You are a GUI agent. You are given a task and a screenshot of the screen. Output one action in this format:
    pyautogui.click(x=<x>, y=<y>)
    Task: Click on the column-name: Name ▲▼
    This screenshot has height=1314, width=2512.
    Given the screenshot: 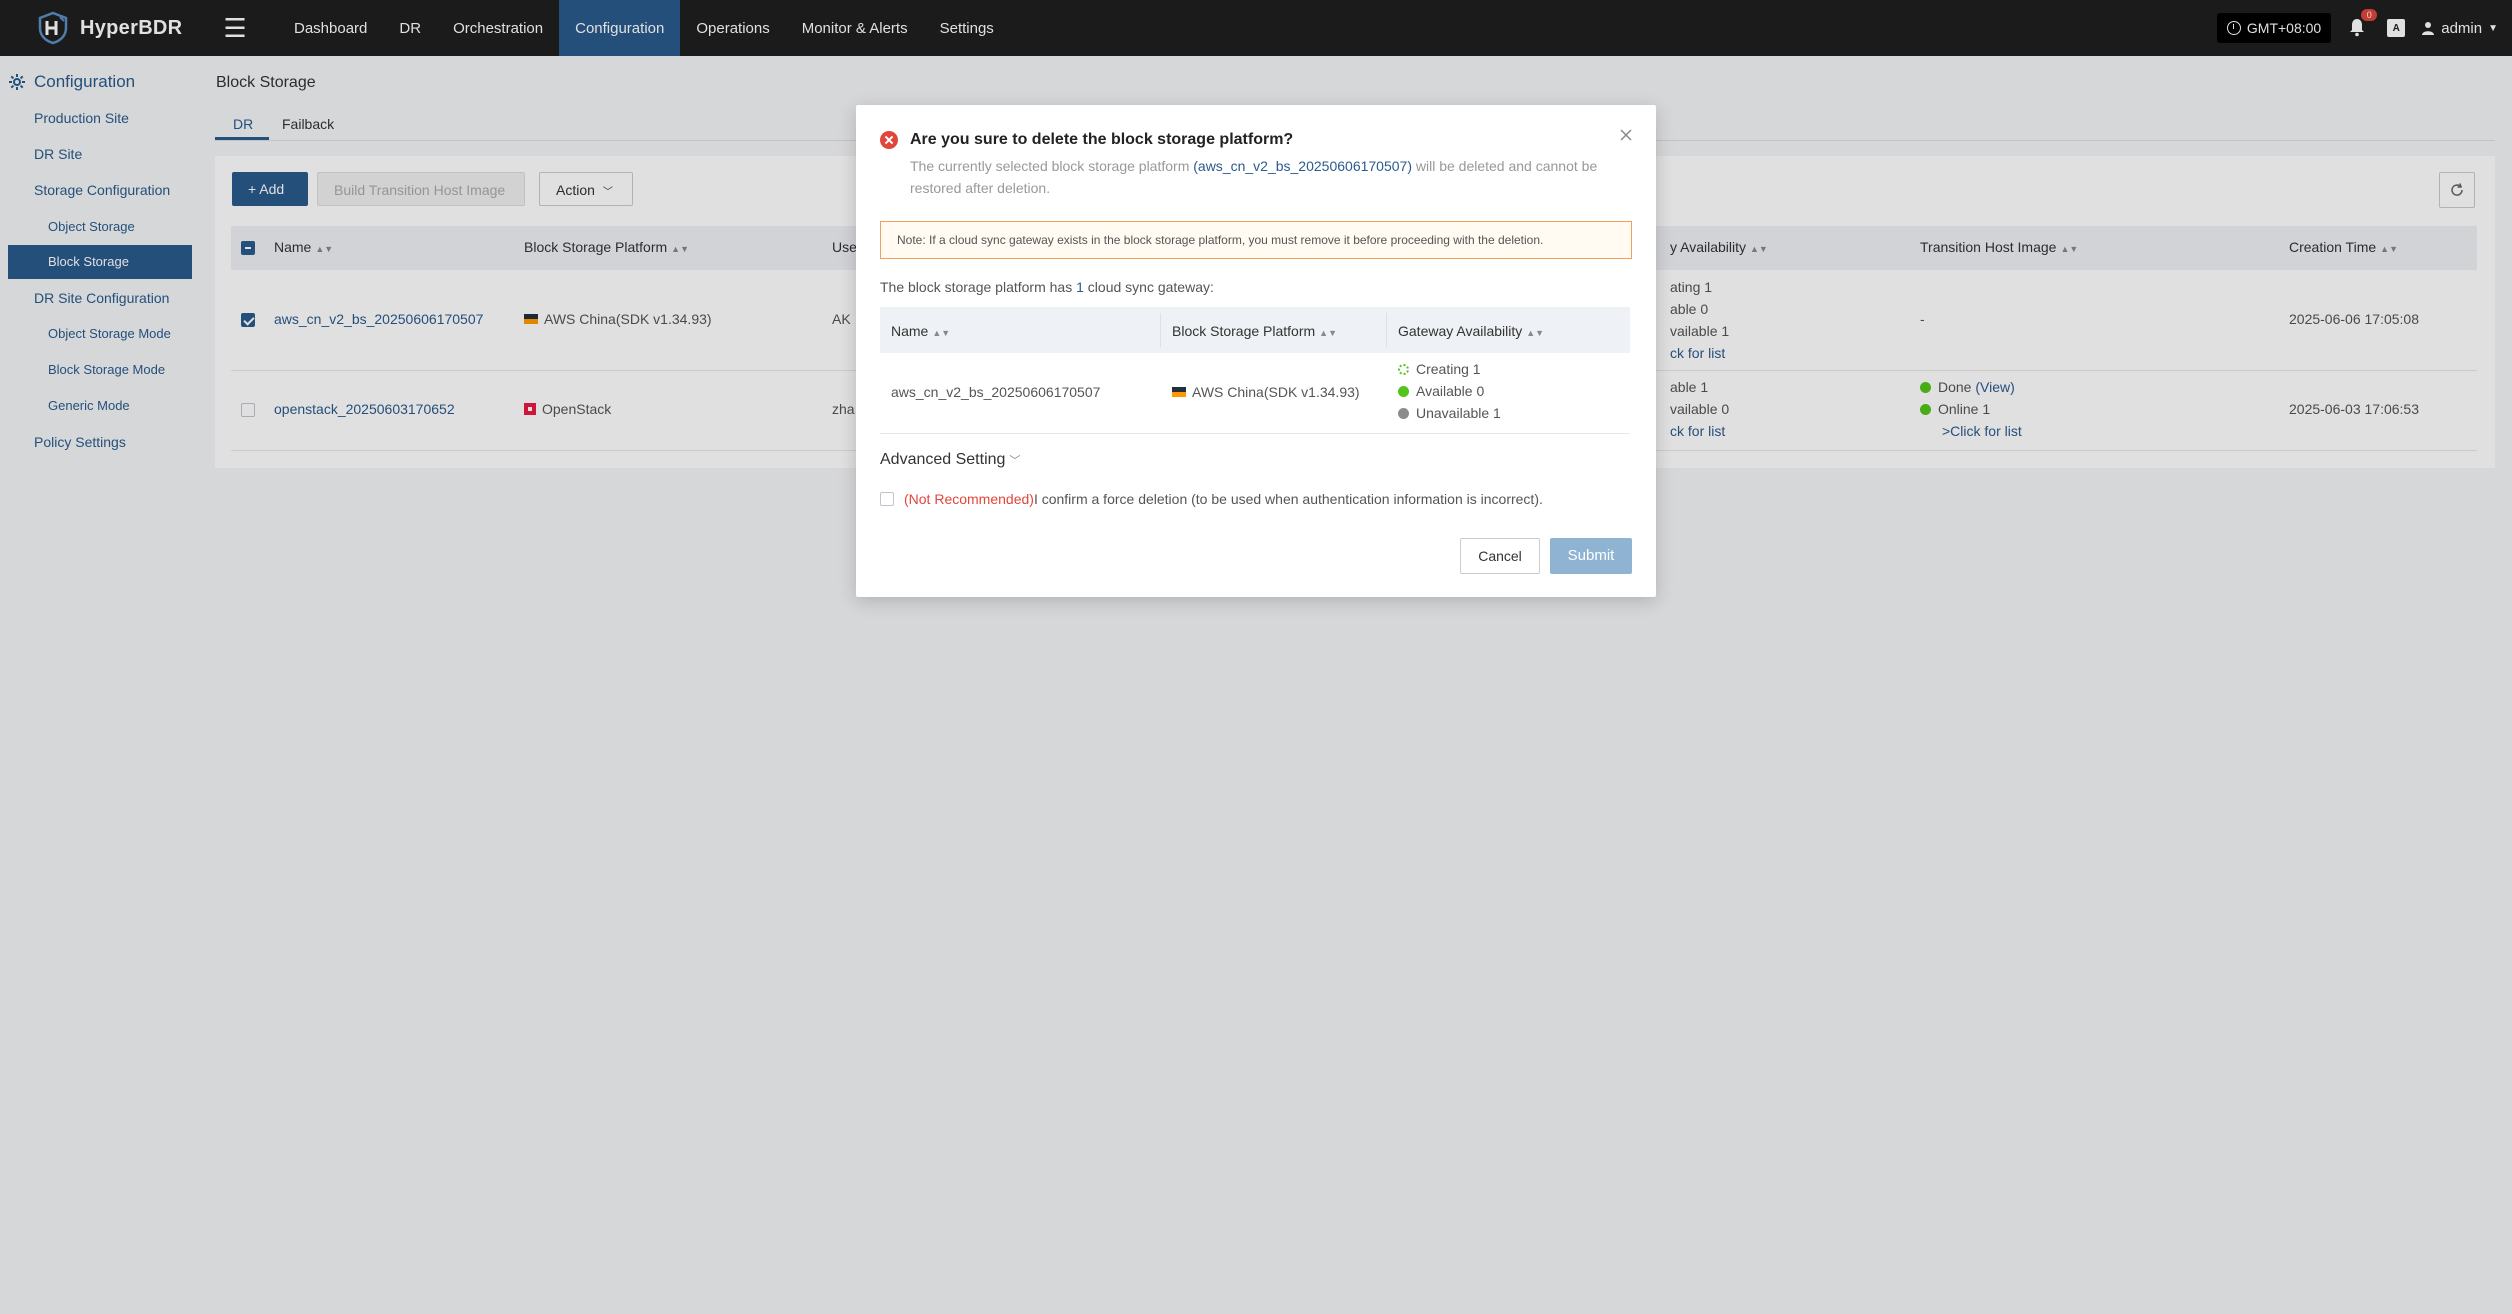 What is the action you would take?
    pyautogui.click(x=920, y=331)
    